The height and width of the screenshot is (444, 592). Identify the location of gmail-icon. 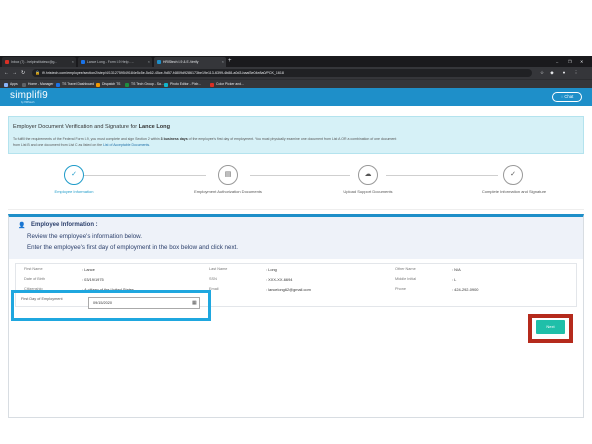
(7, 62).